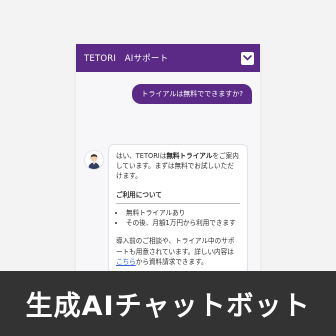  I want to click on usage-list-item: その後、月額1万円から利用できます, so click(183, 223).